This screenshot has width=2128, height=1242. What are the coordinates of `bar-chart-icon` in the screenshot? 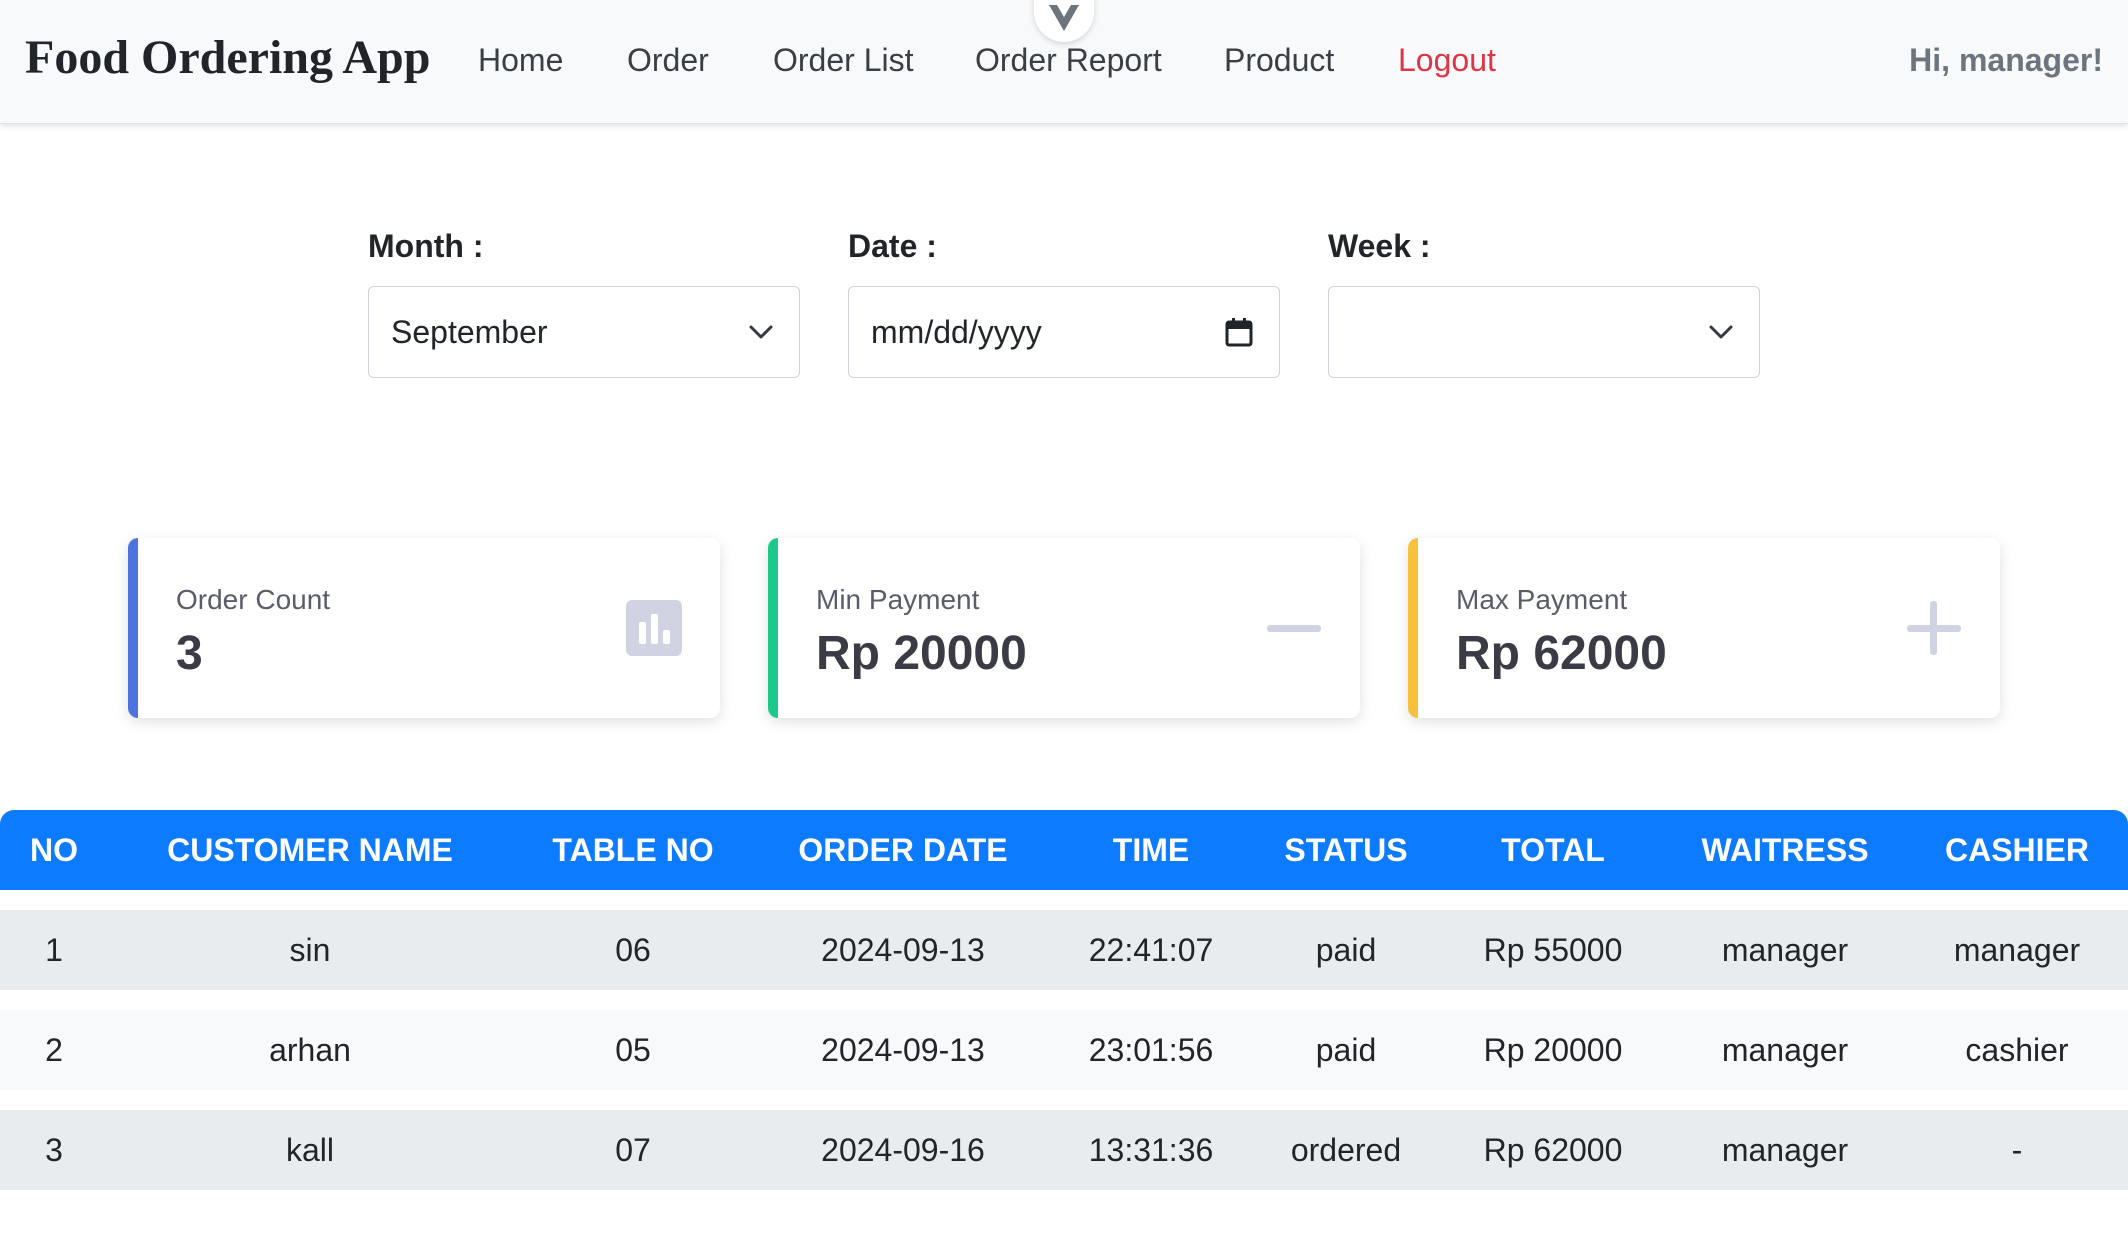 It's located at (654, 628).